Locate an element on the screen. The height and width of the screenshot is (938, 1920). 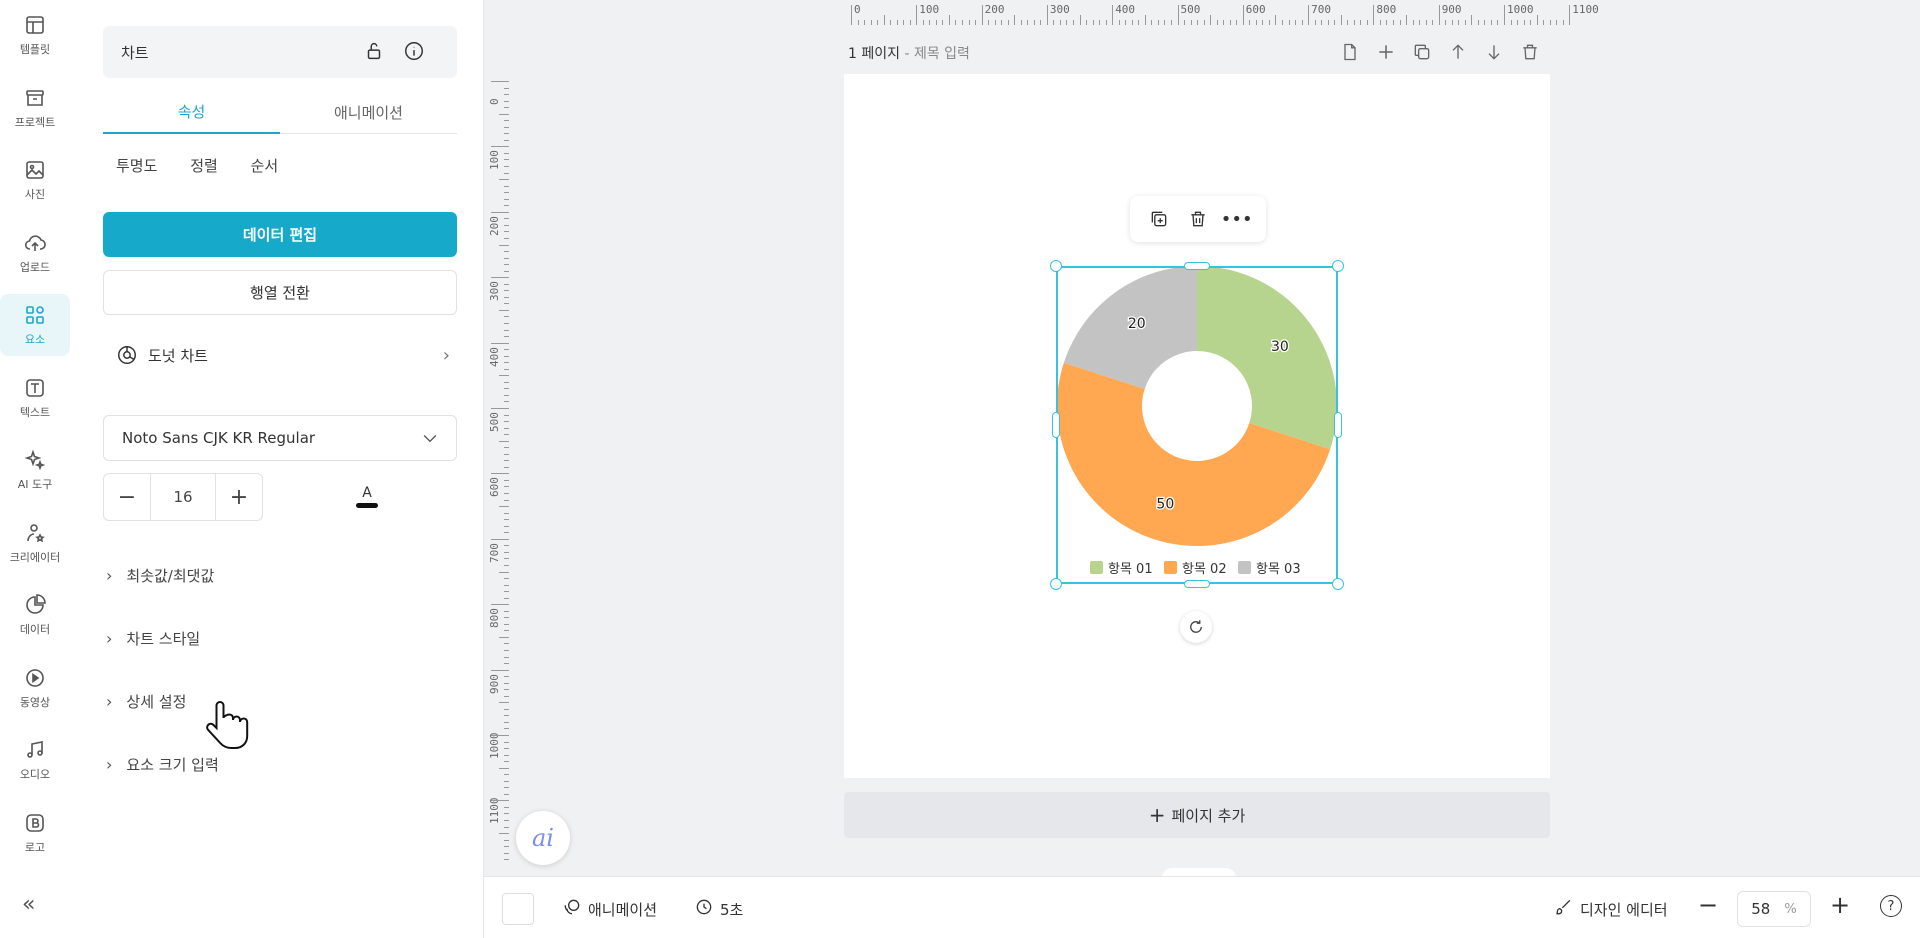
background-color-swatch is located at coordinates (518, 909).